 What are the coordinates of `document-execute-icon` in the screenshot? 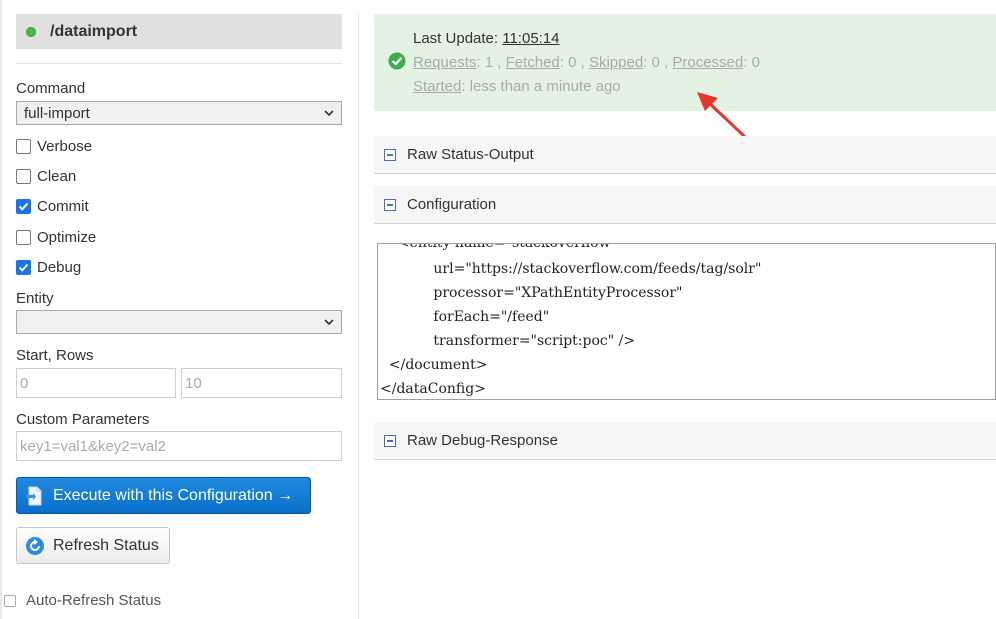 It's located at (34, 495).